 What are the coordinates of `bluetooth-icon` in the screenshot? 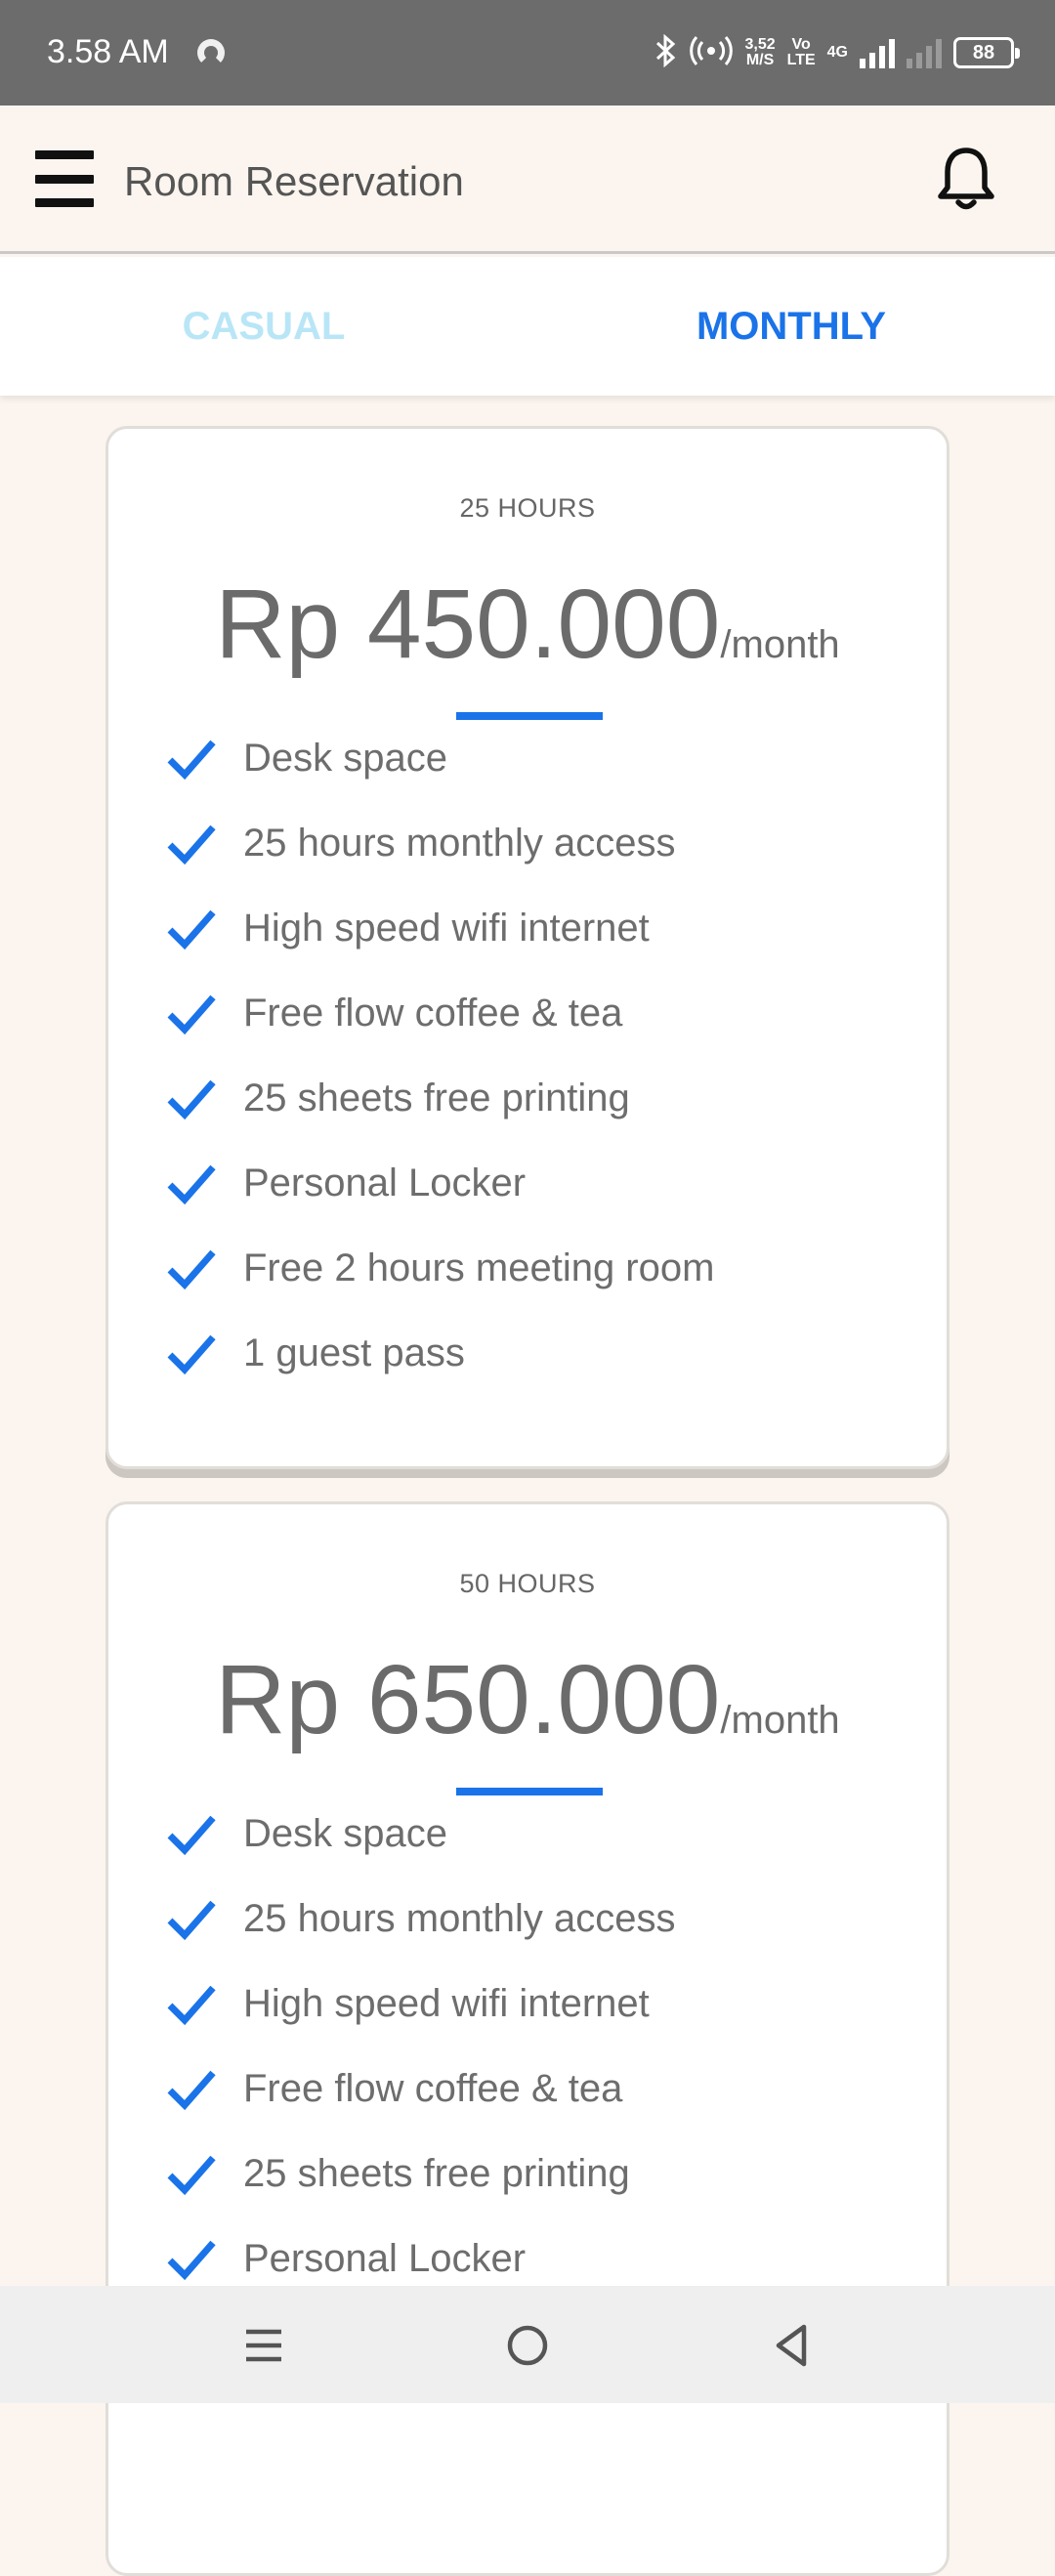 It's located at (666, 52).